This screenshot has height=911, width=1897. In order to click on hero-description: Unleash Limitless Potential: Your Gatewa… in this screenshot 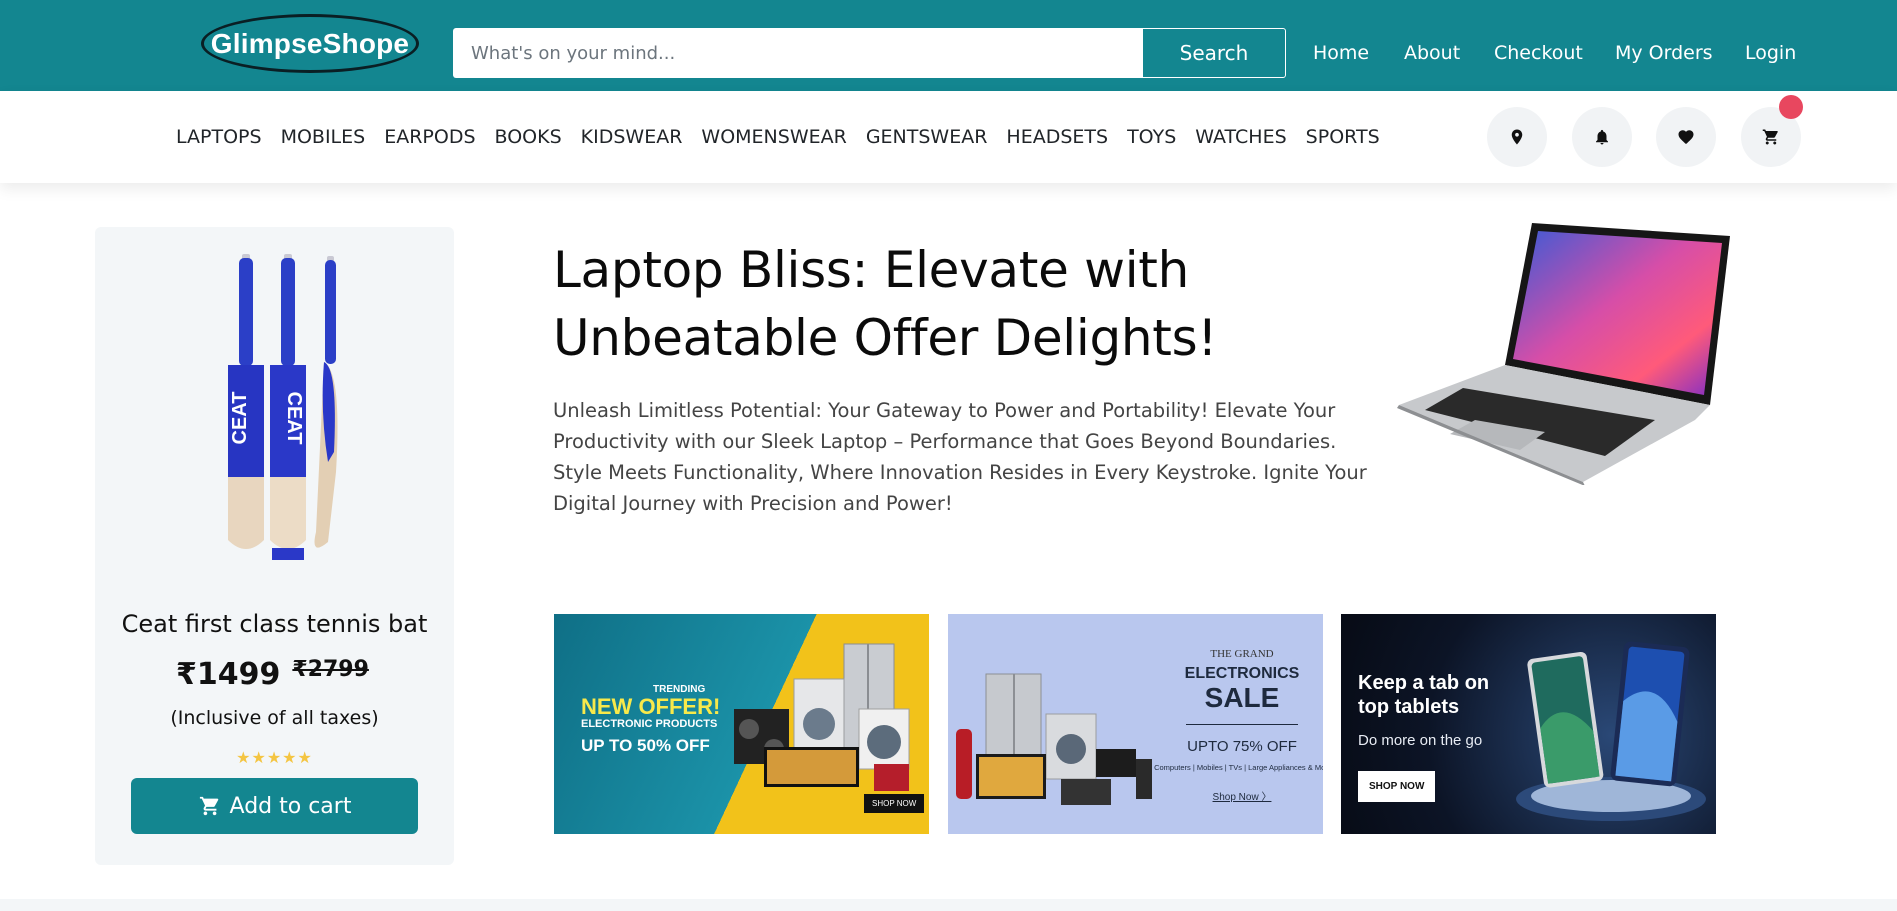, I will do `click(960, 457)`.